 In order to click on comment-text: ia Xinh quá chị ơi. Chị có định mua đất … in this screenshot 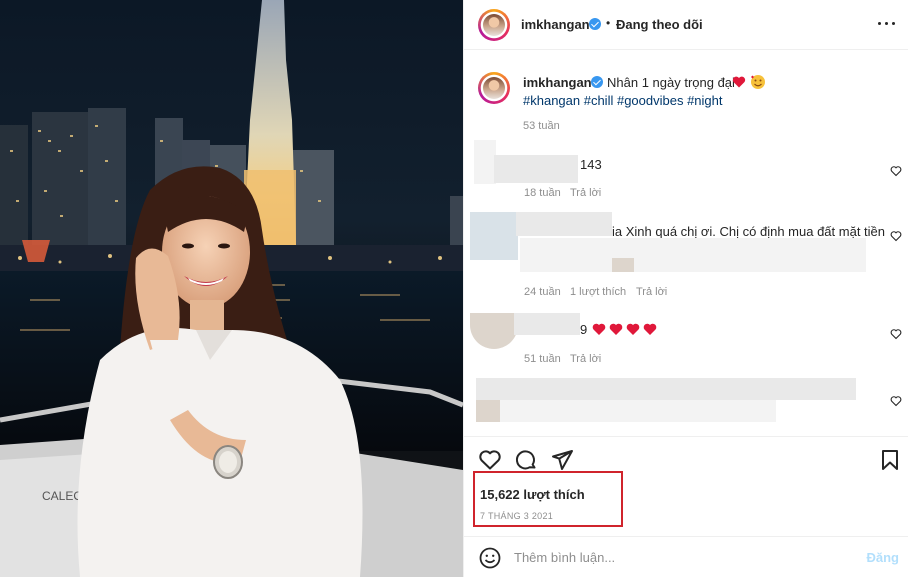, I will do `click(749, 231)`.